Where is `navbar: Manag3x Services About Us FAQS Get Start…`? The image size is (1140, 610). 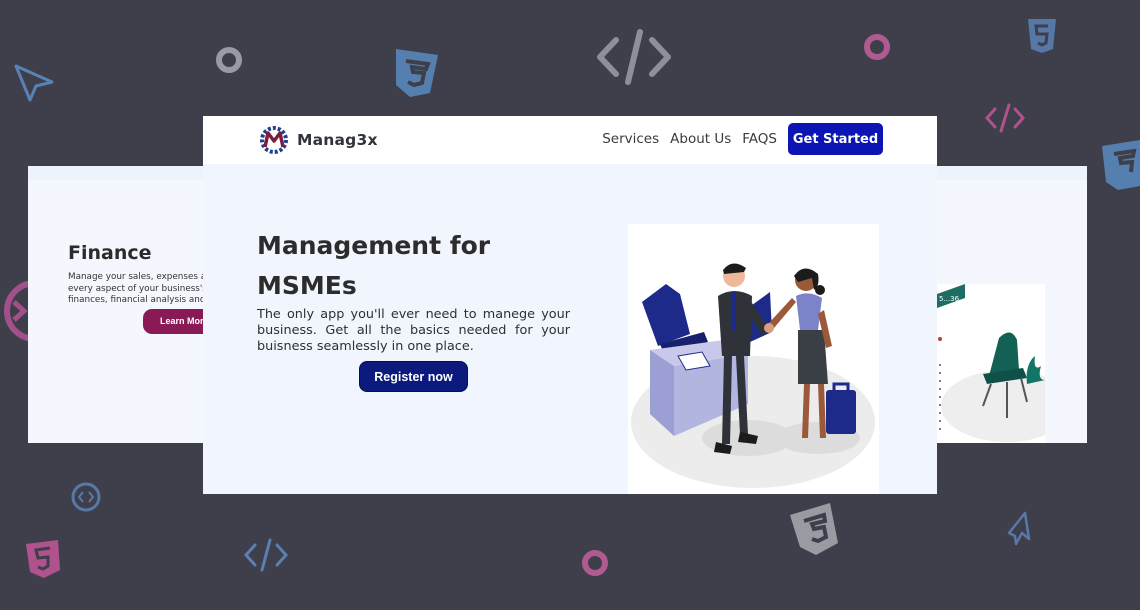 navbar: Manag3x Services About Us FAQS Get Start… is located at coordinates (570, 140).